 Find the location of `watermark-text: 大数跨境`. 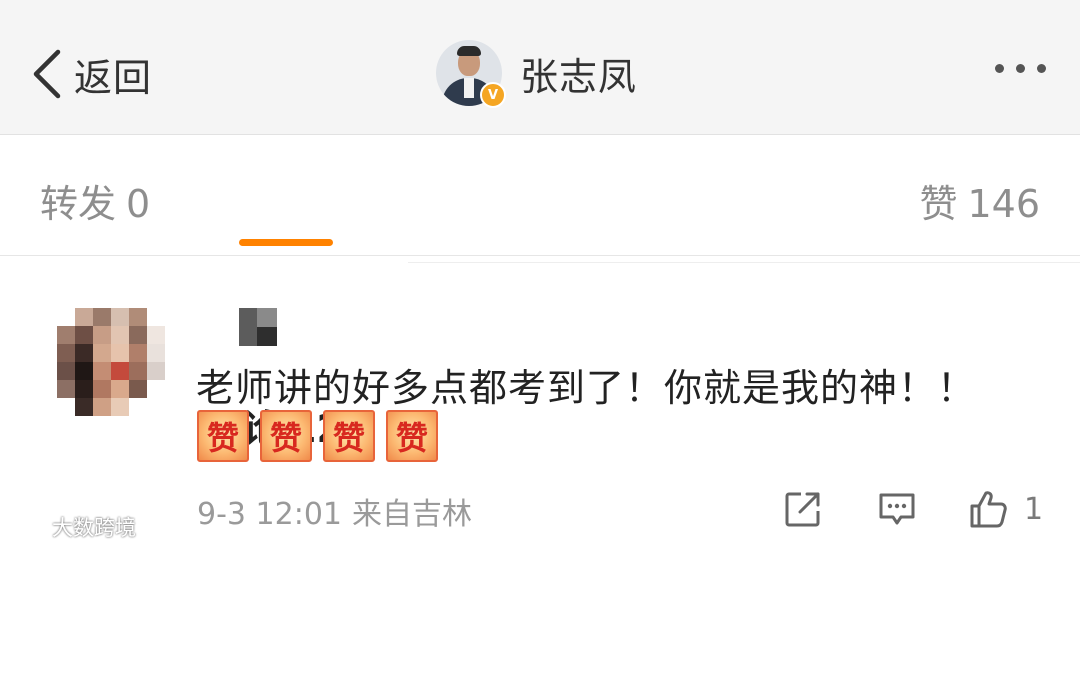

watermark-text: 大数跨境 is located at coordinates (94, 528).